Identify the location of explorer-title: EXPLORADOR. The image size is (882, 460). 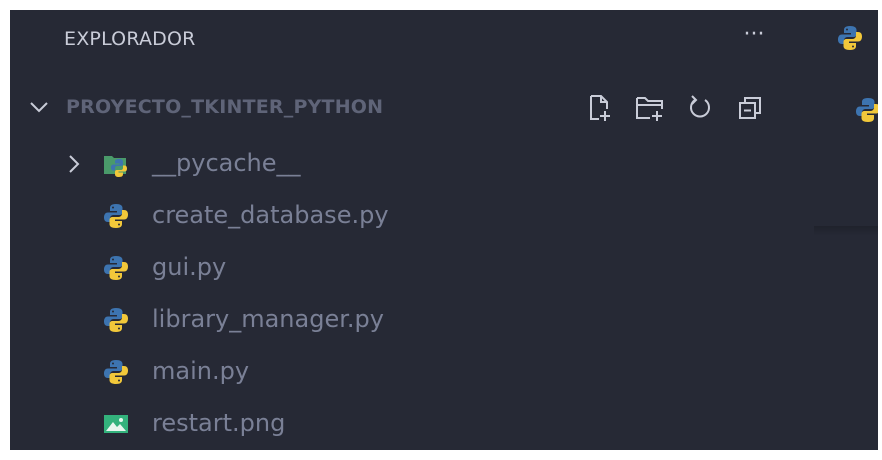
(130, 39).